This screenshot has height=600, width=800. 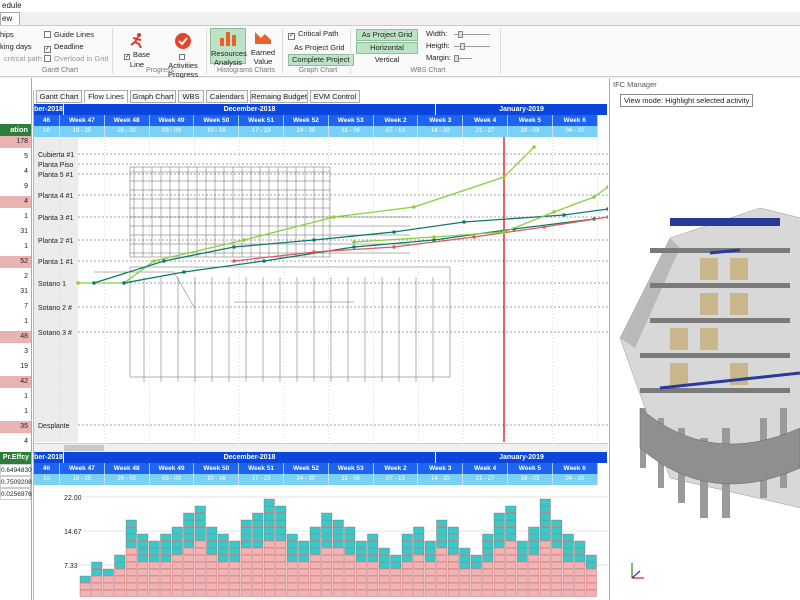 What do you see at coordinates (59, 96) in the screenshot?
I see `tab-gantt-chart: Gantt Chart` at bounding box center [59, 96].